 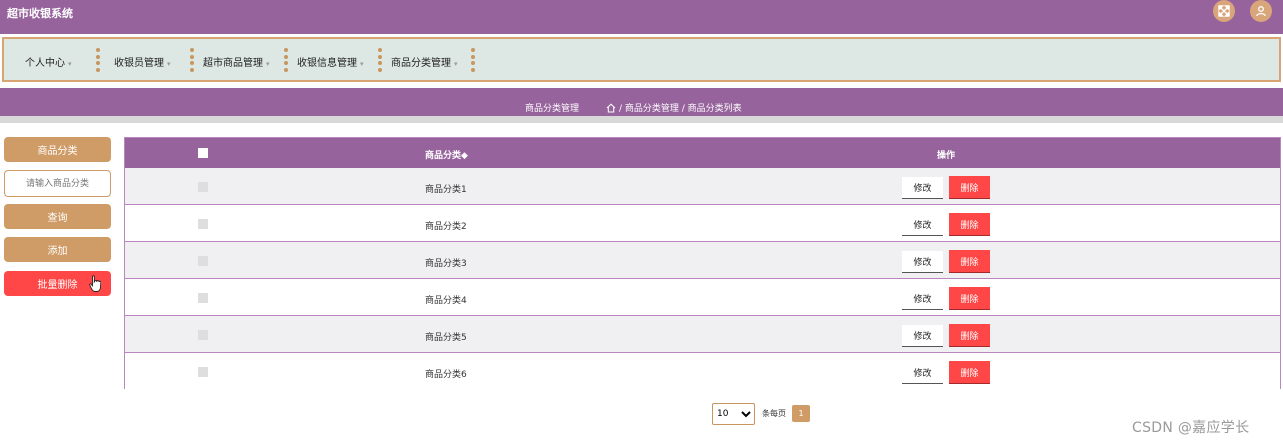 What do you see at coordinates (641, 17) in the screenshot?
I see `top-bar: 超市收银系统` at bounding box center [641, 17].